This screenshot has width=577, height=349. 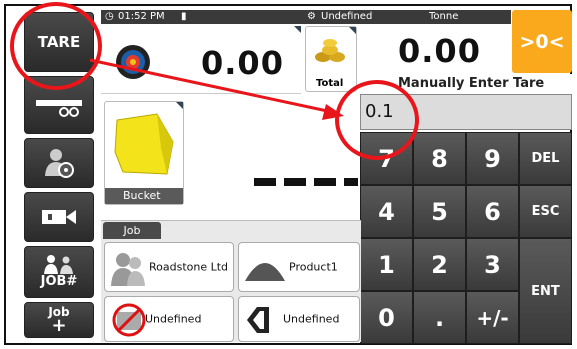 I want to click on operator-wheel-icon, so click(x=59, y=163).